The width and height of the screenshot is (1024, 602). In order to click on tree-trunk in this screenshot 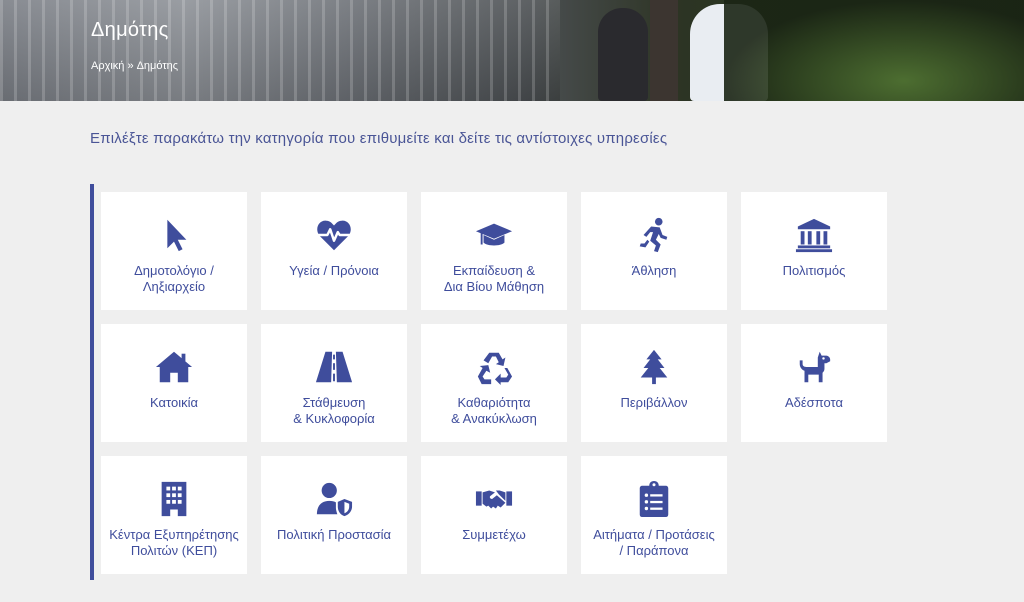, I will do `click(664, 50)`.